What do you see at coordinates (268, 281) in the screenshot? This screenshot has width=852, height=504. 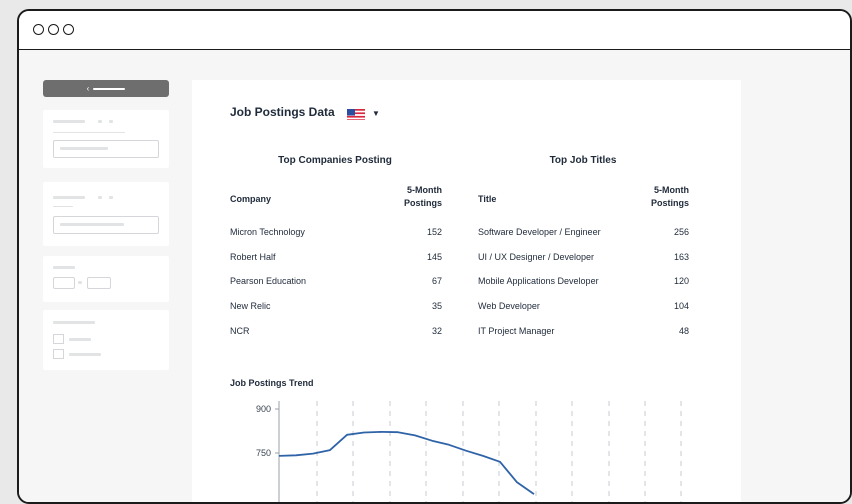 I see `table-row-name: Pearson Education` at bounding box center [268, 281].